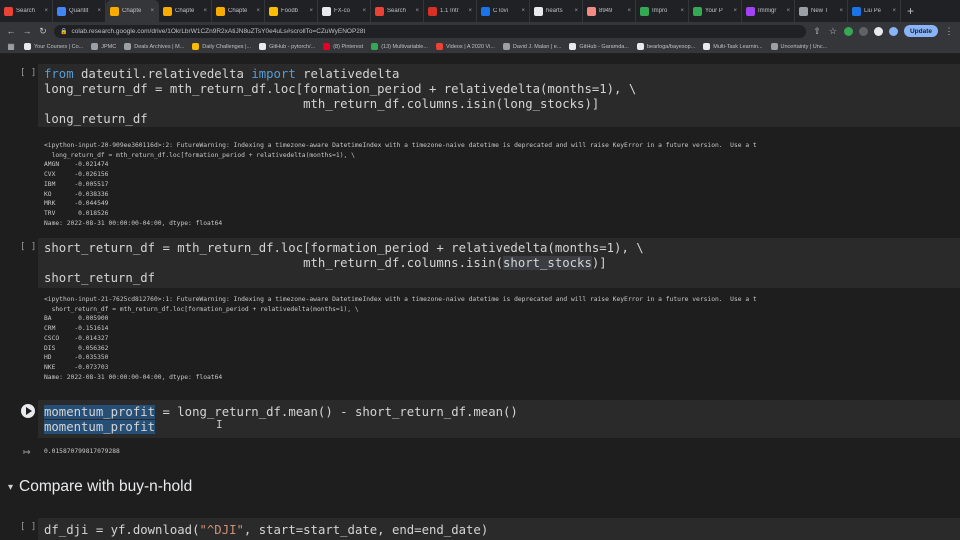 This screenshot has width=960, height=540. I want to click on menu-kebab-icon: ⋮, so click(949, 31).